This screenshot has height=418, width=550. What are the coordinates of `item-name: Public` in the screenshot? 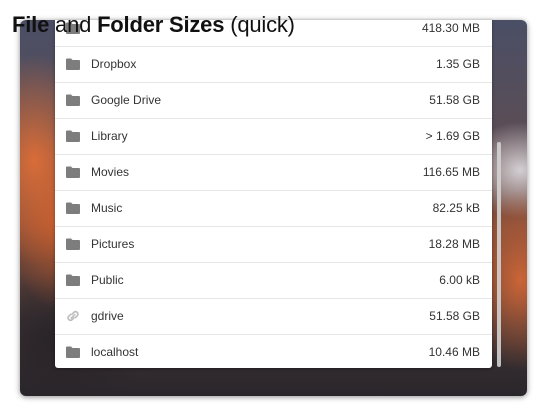 It's located at (107, 280).